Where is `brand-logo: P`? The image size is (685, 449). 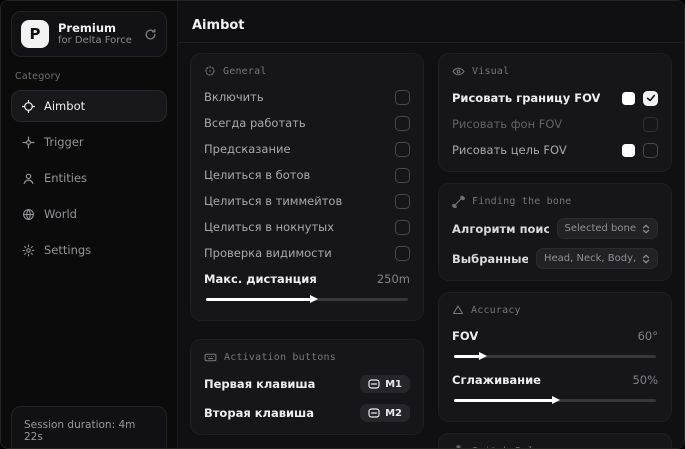
brand-logo: P is located at coordinates (35, 34).